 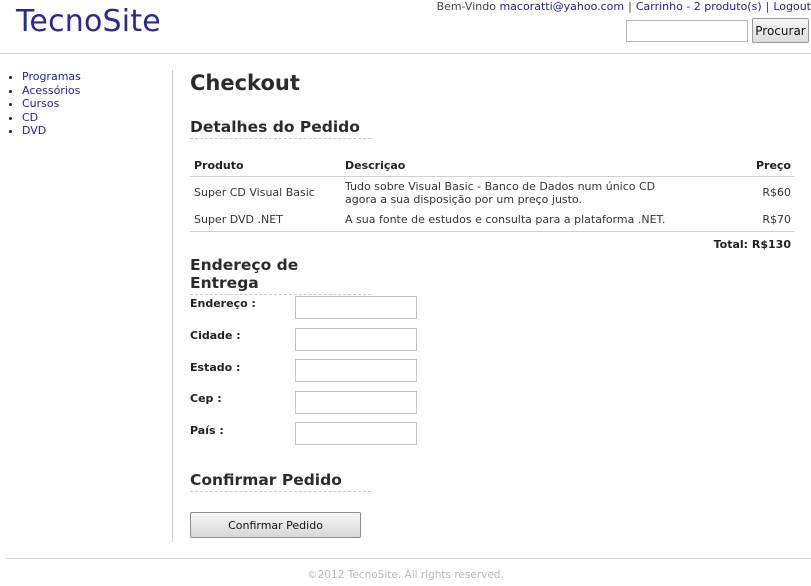 What do you see at coordinates (30, 117) in the screenshot?
I see `sidebar-link-cd: CD` at bounding box center [30, 117].